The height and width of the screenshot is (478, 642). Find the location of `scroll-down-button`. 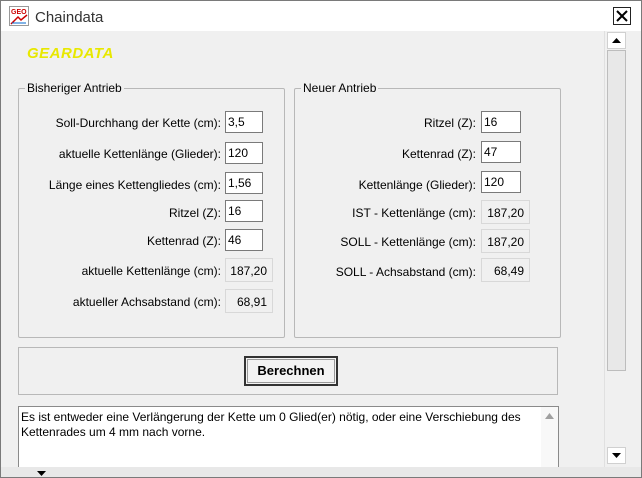

scroll-down-button is located at coordinates (616, 455).